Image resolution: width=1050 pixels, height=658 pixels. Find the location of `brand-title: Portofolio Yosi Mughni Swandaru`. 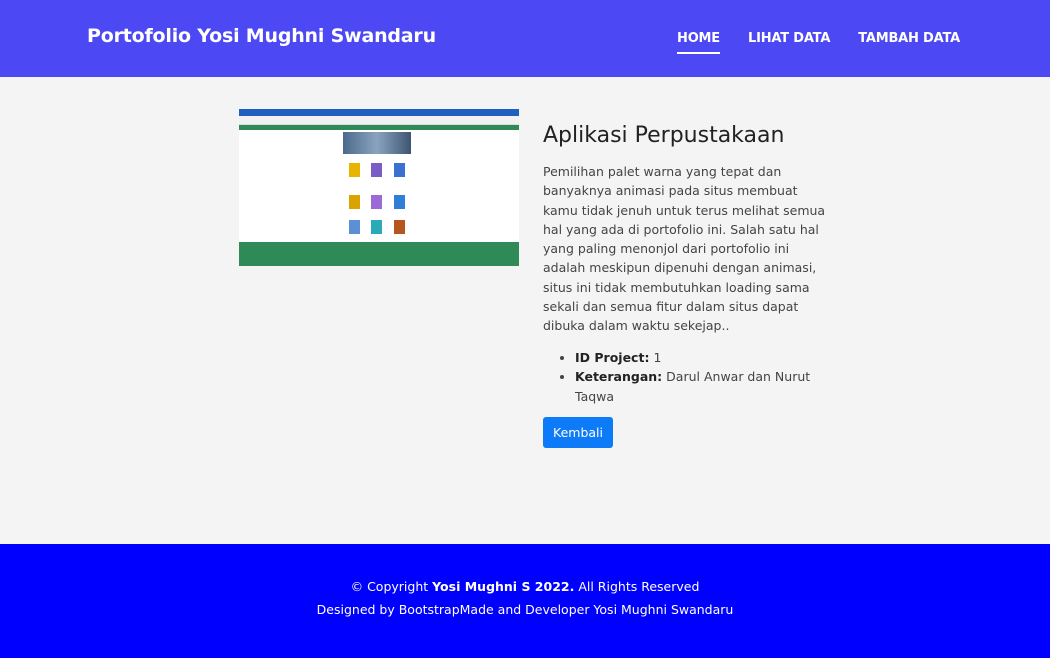

brand-title: Portofolio Yosi Mughni Swandaru is located at coordinates (261, 36).